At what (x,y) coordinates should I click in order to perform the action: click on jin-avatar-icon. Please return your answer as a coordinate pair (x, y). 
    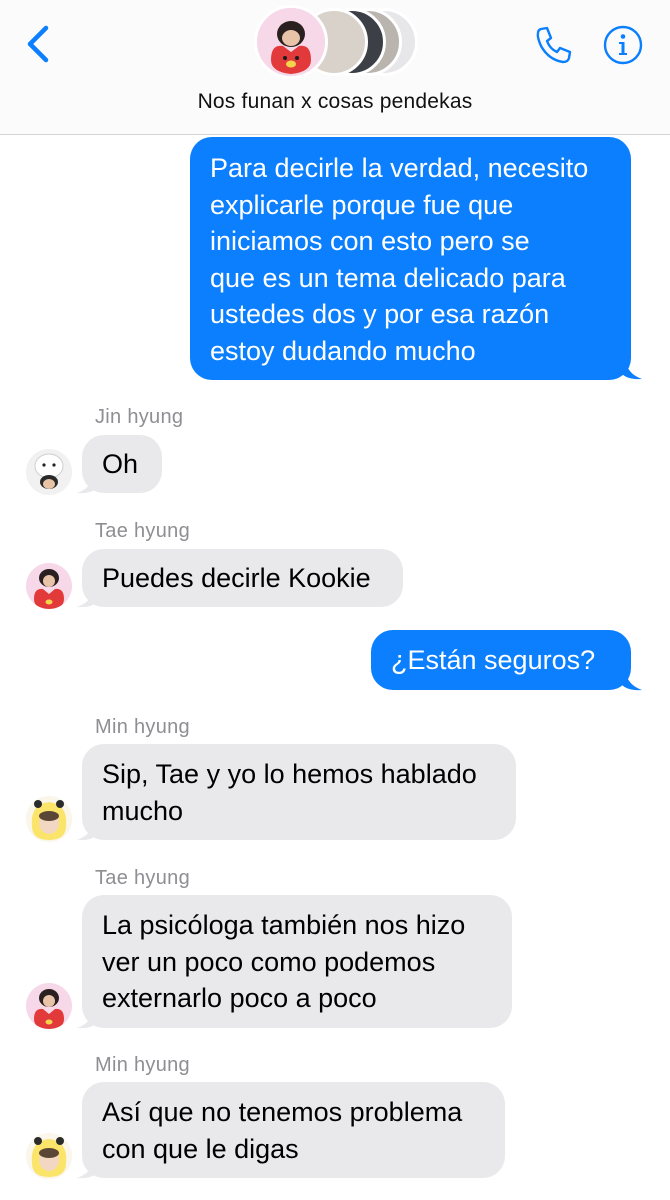
    Looking at the image, I should click on (49, 472).